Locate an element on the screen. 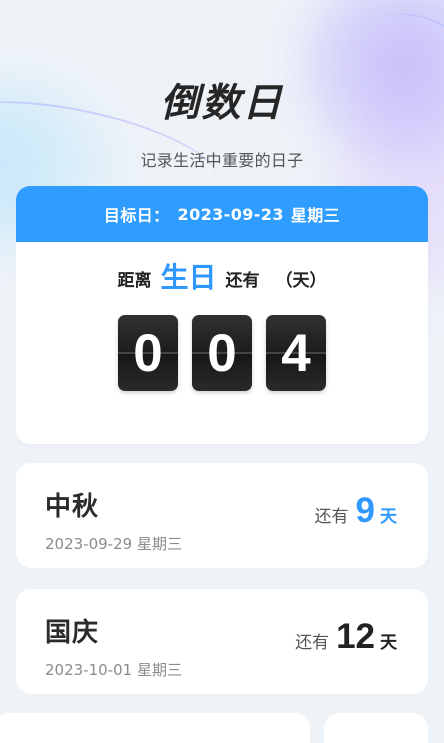 The width and height of the screenshot is (444, 743). countdown-description: 距离 生日 还有 （天） is located at coordinates (222, 278).